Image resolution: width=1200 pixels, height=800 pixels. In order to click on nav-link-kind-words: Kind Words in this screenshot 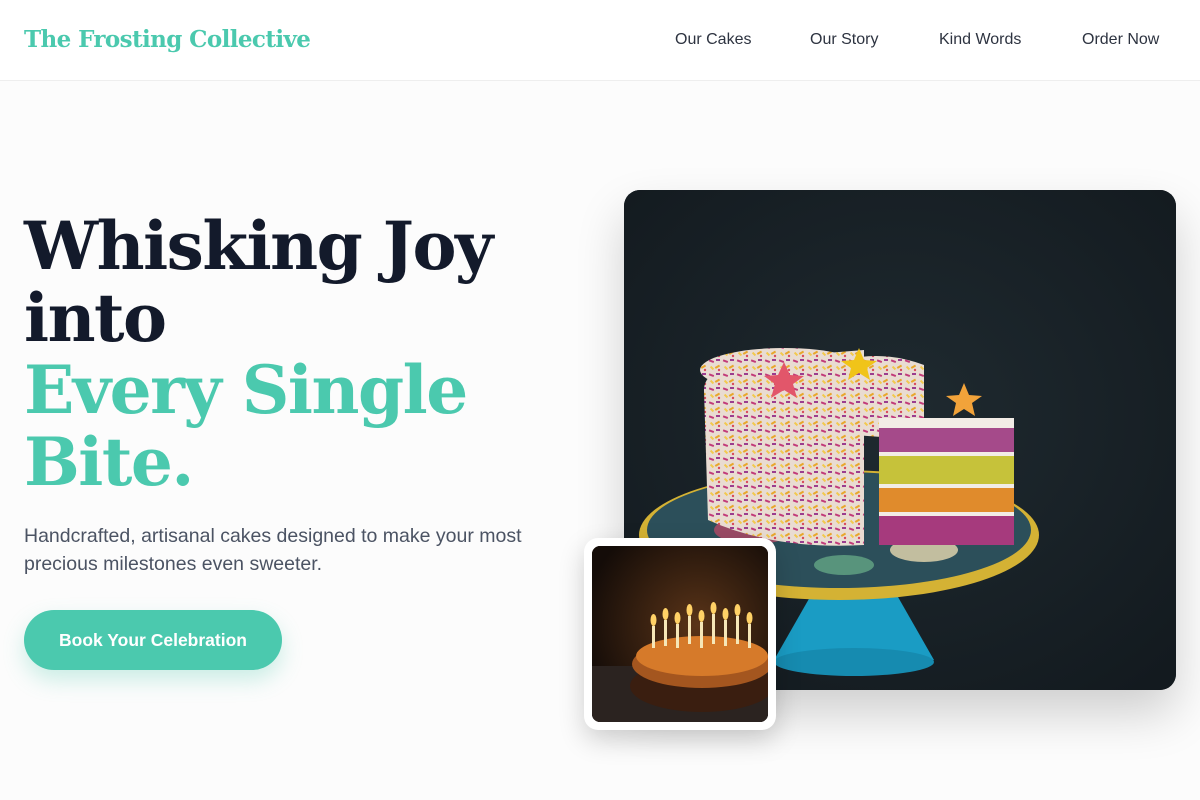, I will do `click(980, 40)`.